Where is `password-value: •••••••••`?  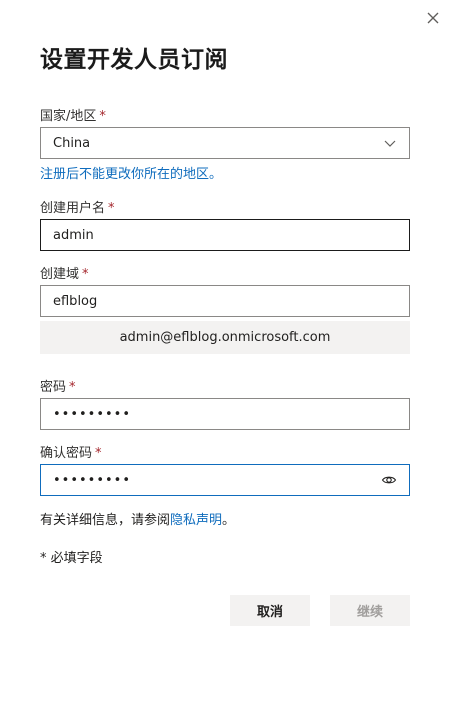
password-value: ••••••••• is located at coordinates (92, 414).